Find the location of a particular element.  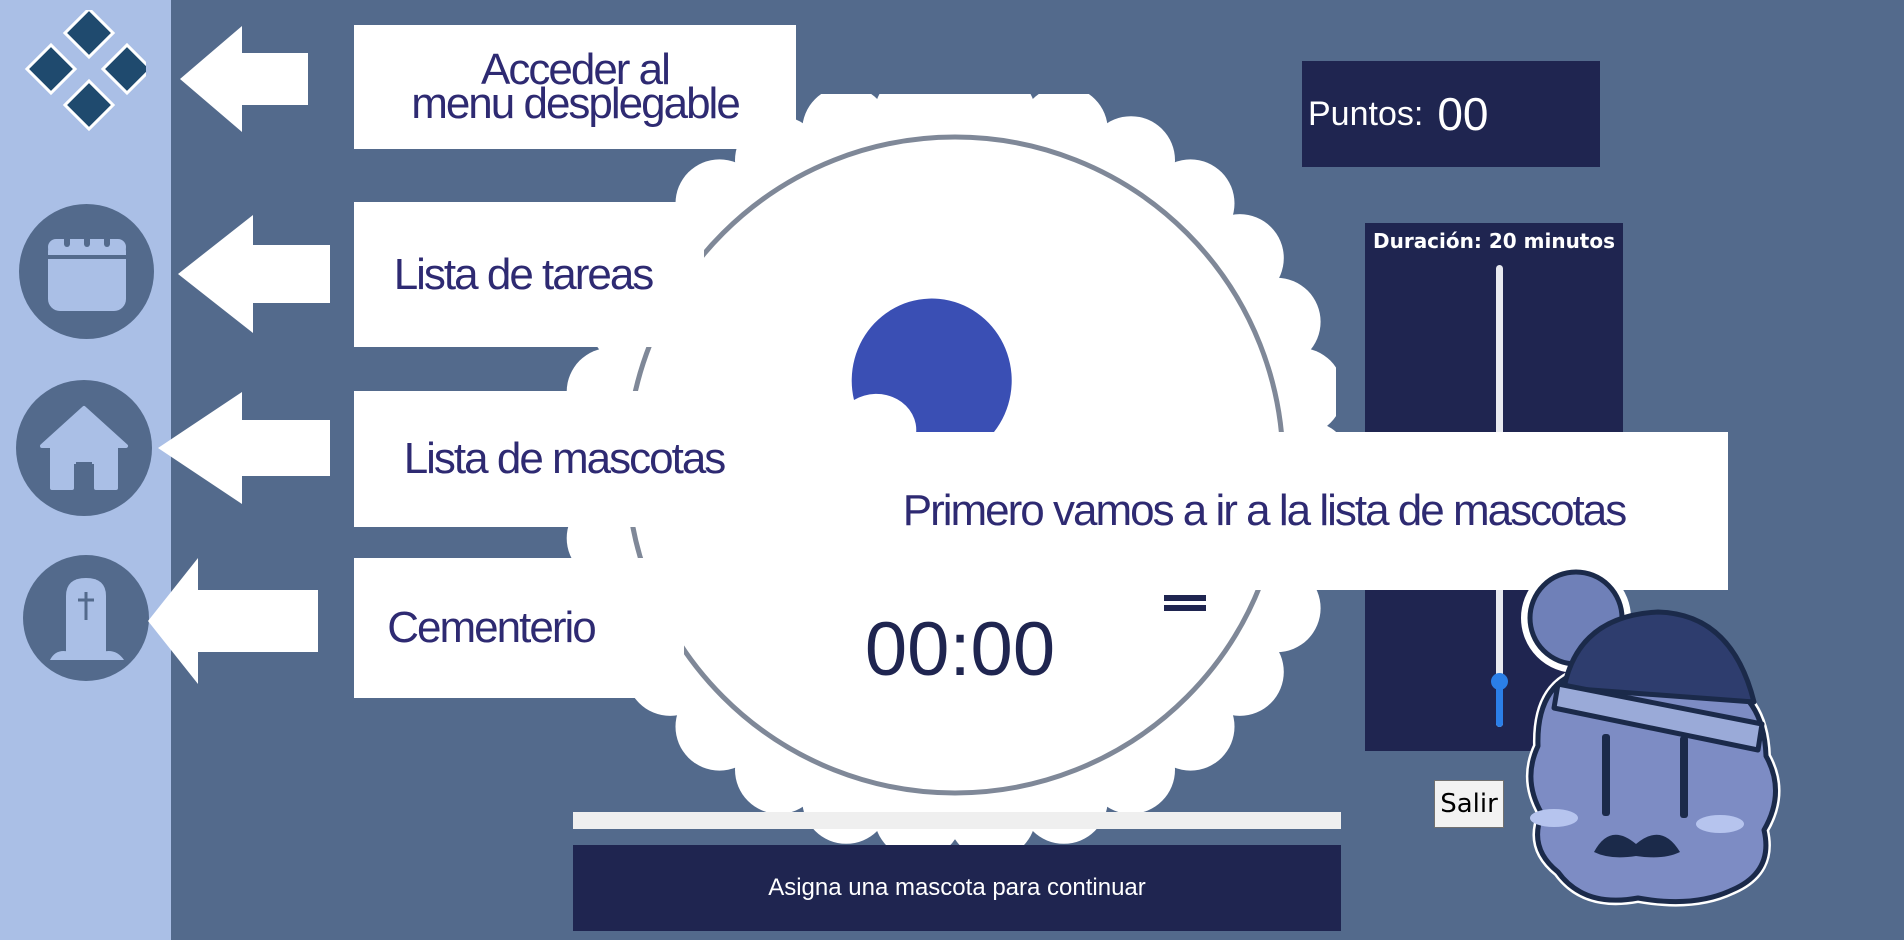

tutorial-menu-label: Acceder al menu desplegable is located at coordinates (575, 87).